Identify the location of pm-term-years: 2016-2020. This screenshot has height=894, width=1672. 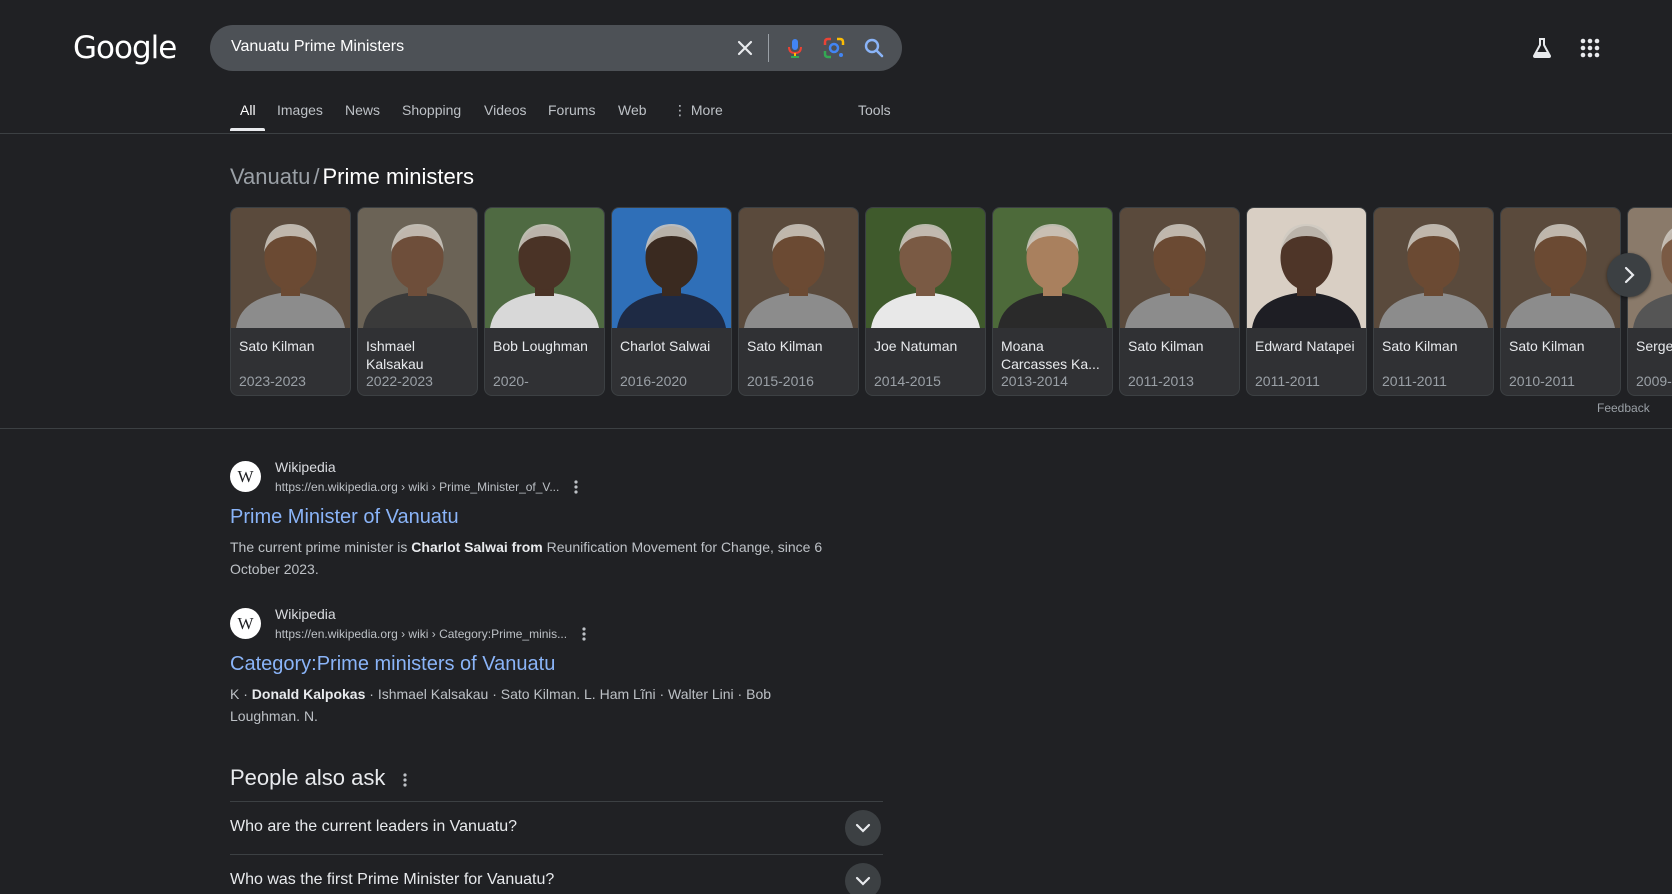
(653, 381).